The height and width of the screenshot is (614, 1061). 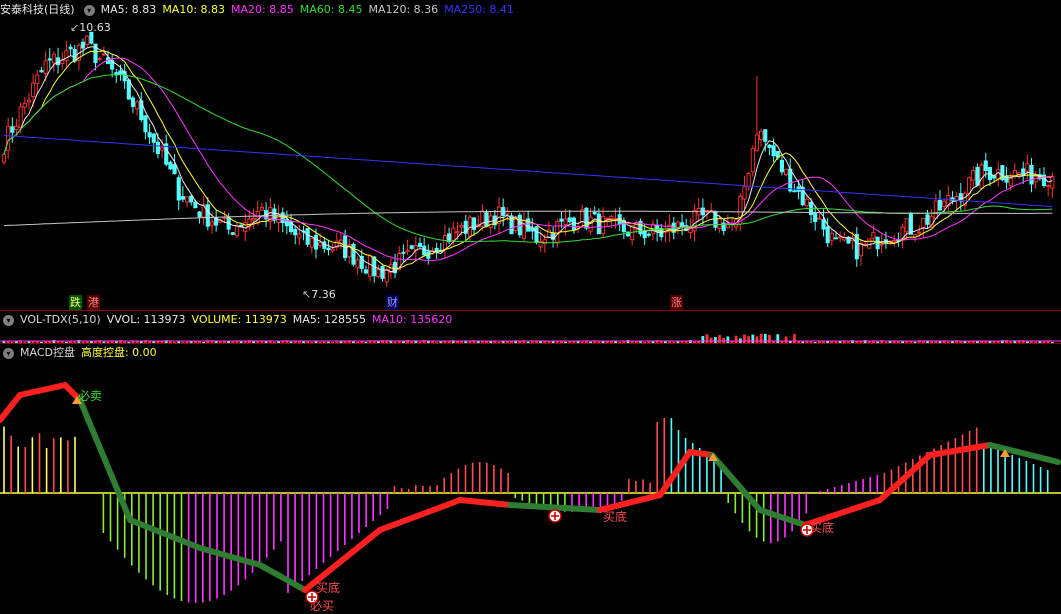 I want to click on event-marker-fall: 跌, so click(x=75, y=302).